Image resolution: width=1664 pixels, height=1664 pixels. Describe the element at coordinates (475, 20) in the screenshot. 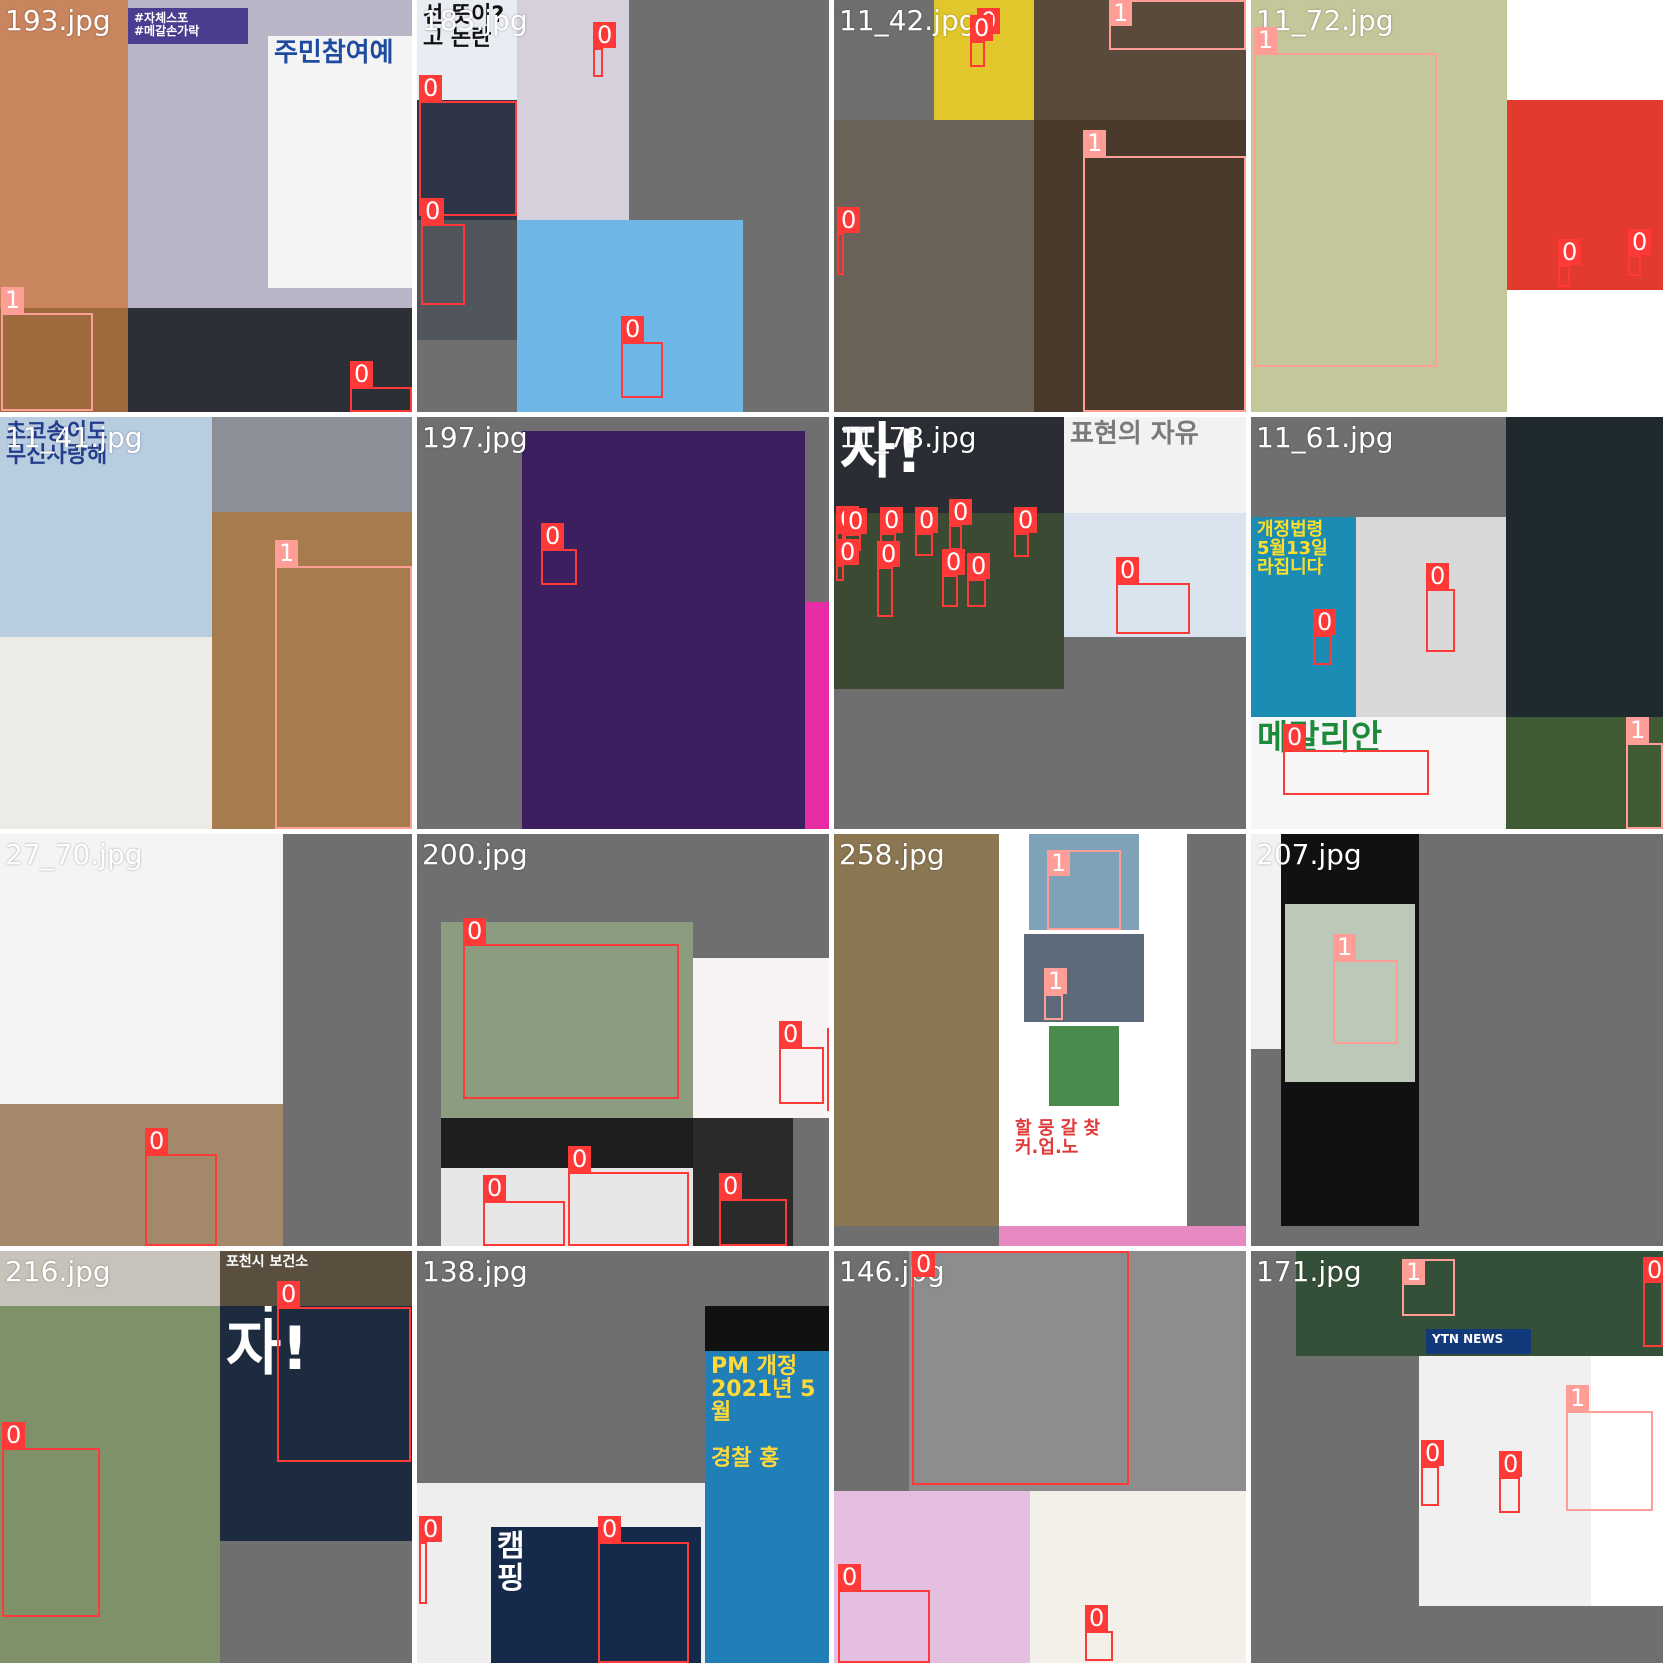

I see `tile-filename: 183.jpg` at that location.